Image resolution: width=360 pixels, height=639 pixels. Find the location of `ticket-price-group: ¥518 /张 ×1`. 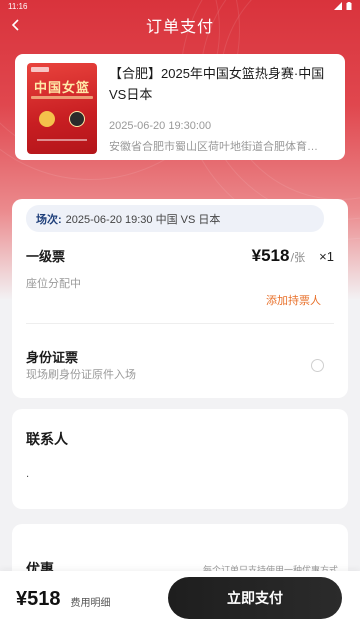

ticket-price-group: ¥518 /张 ×1 is located at coordinates (293, 256).